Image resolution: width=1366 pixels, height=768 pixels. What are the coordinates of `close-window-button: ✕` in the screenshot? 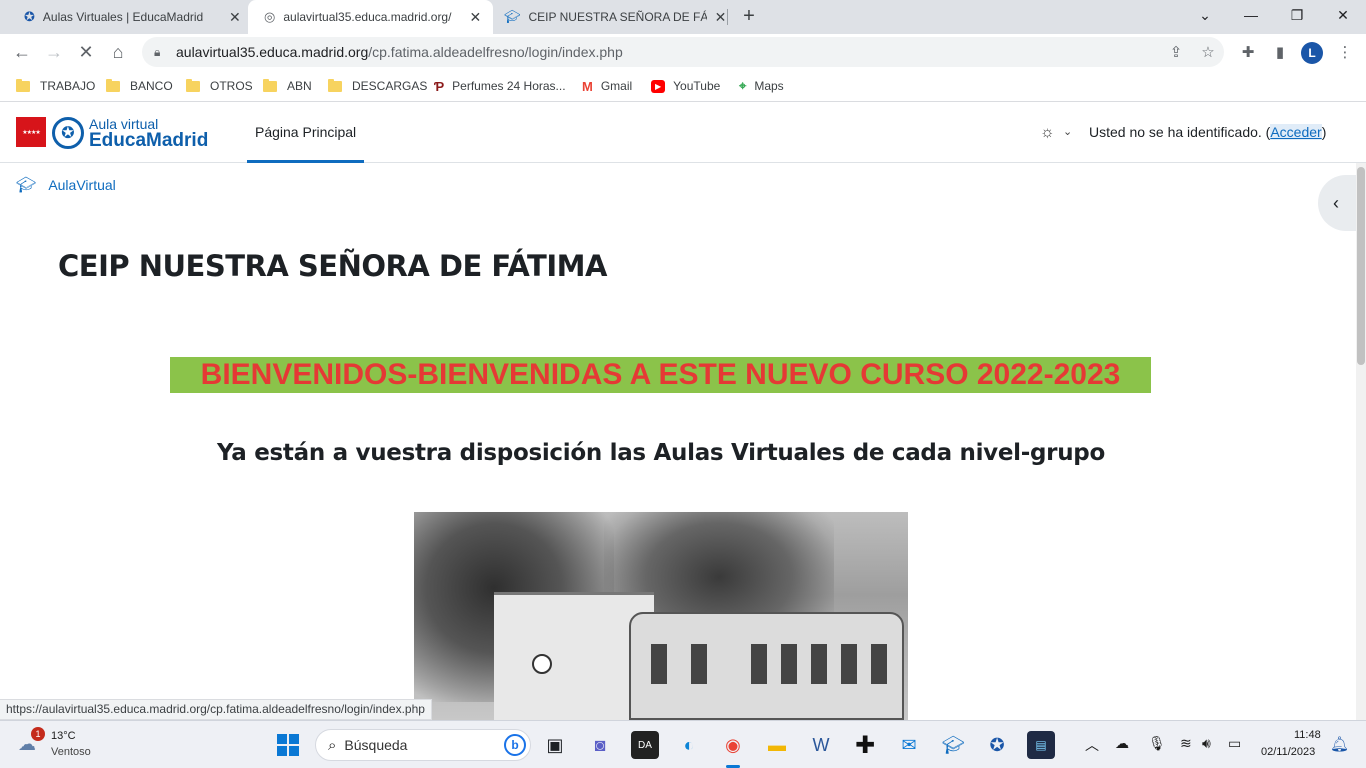 It's located at (1343, 15).